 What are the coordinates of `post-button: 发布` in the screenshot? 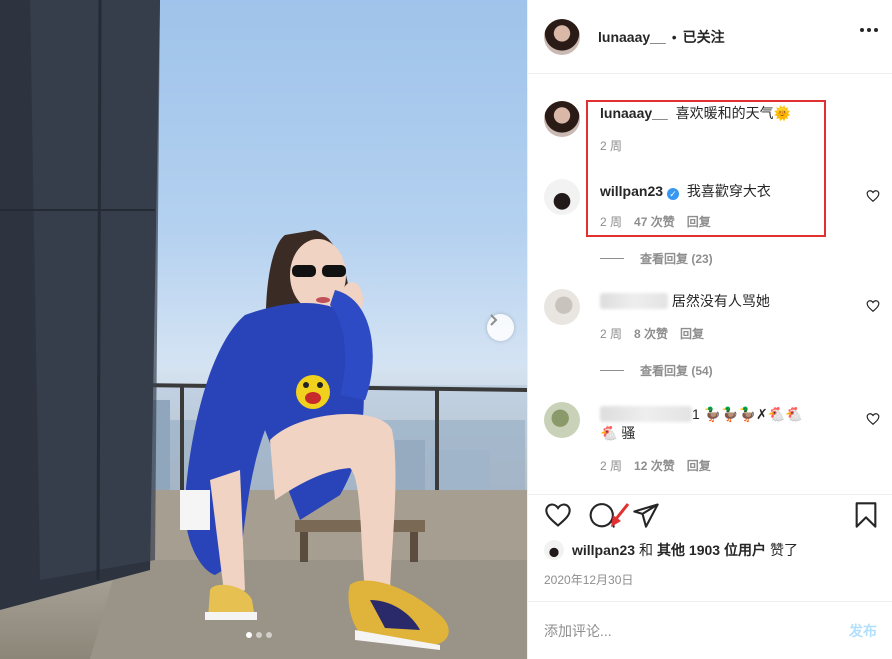 It's located at (863, 631).